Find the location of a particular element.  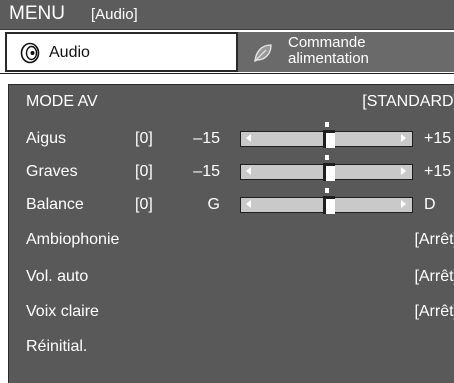

graves-current: [0] is located at coordinates (144, 171).